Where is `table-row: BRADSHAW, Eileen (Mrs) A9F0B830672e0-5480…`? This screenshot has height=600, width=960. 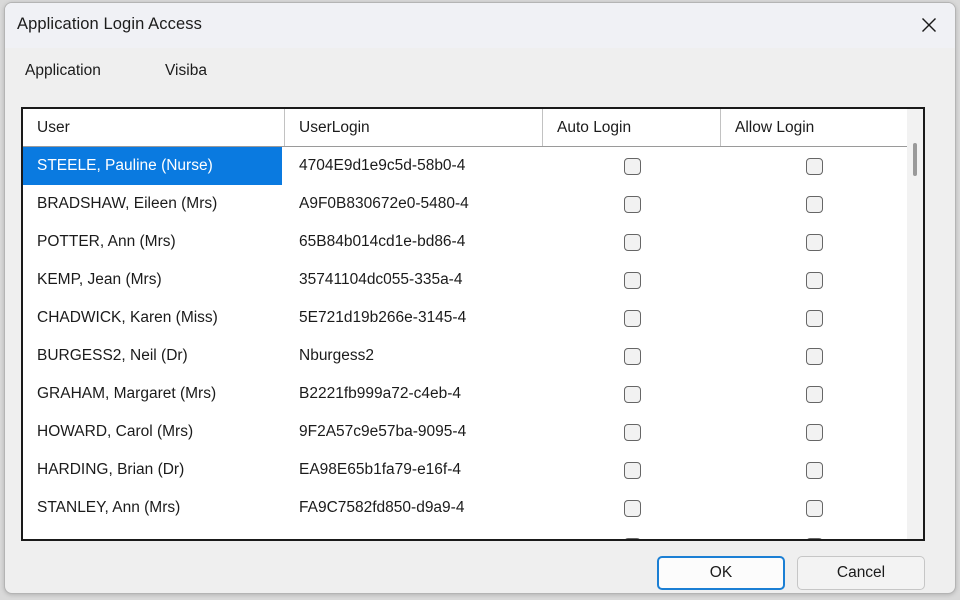
table-row: BRADSHAW, Eileen (Mrs) A9F0B830672e0-5480… is located at coordinates (465, 204).